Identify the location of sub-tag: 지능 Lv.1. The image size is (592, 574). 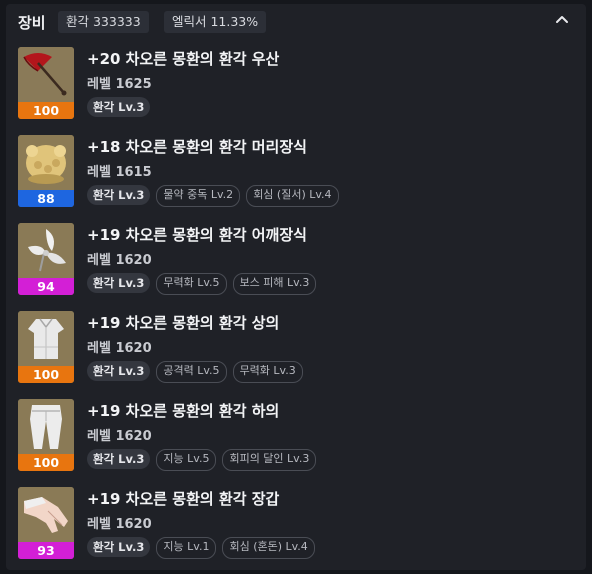
(186, 548).